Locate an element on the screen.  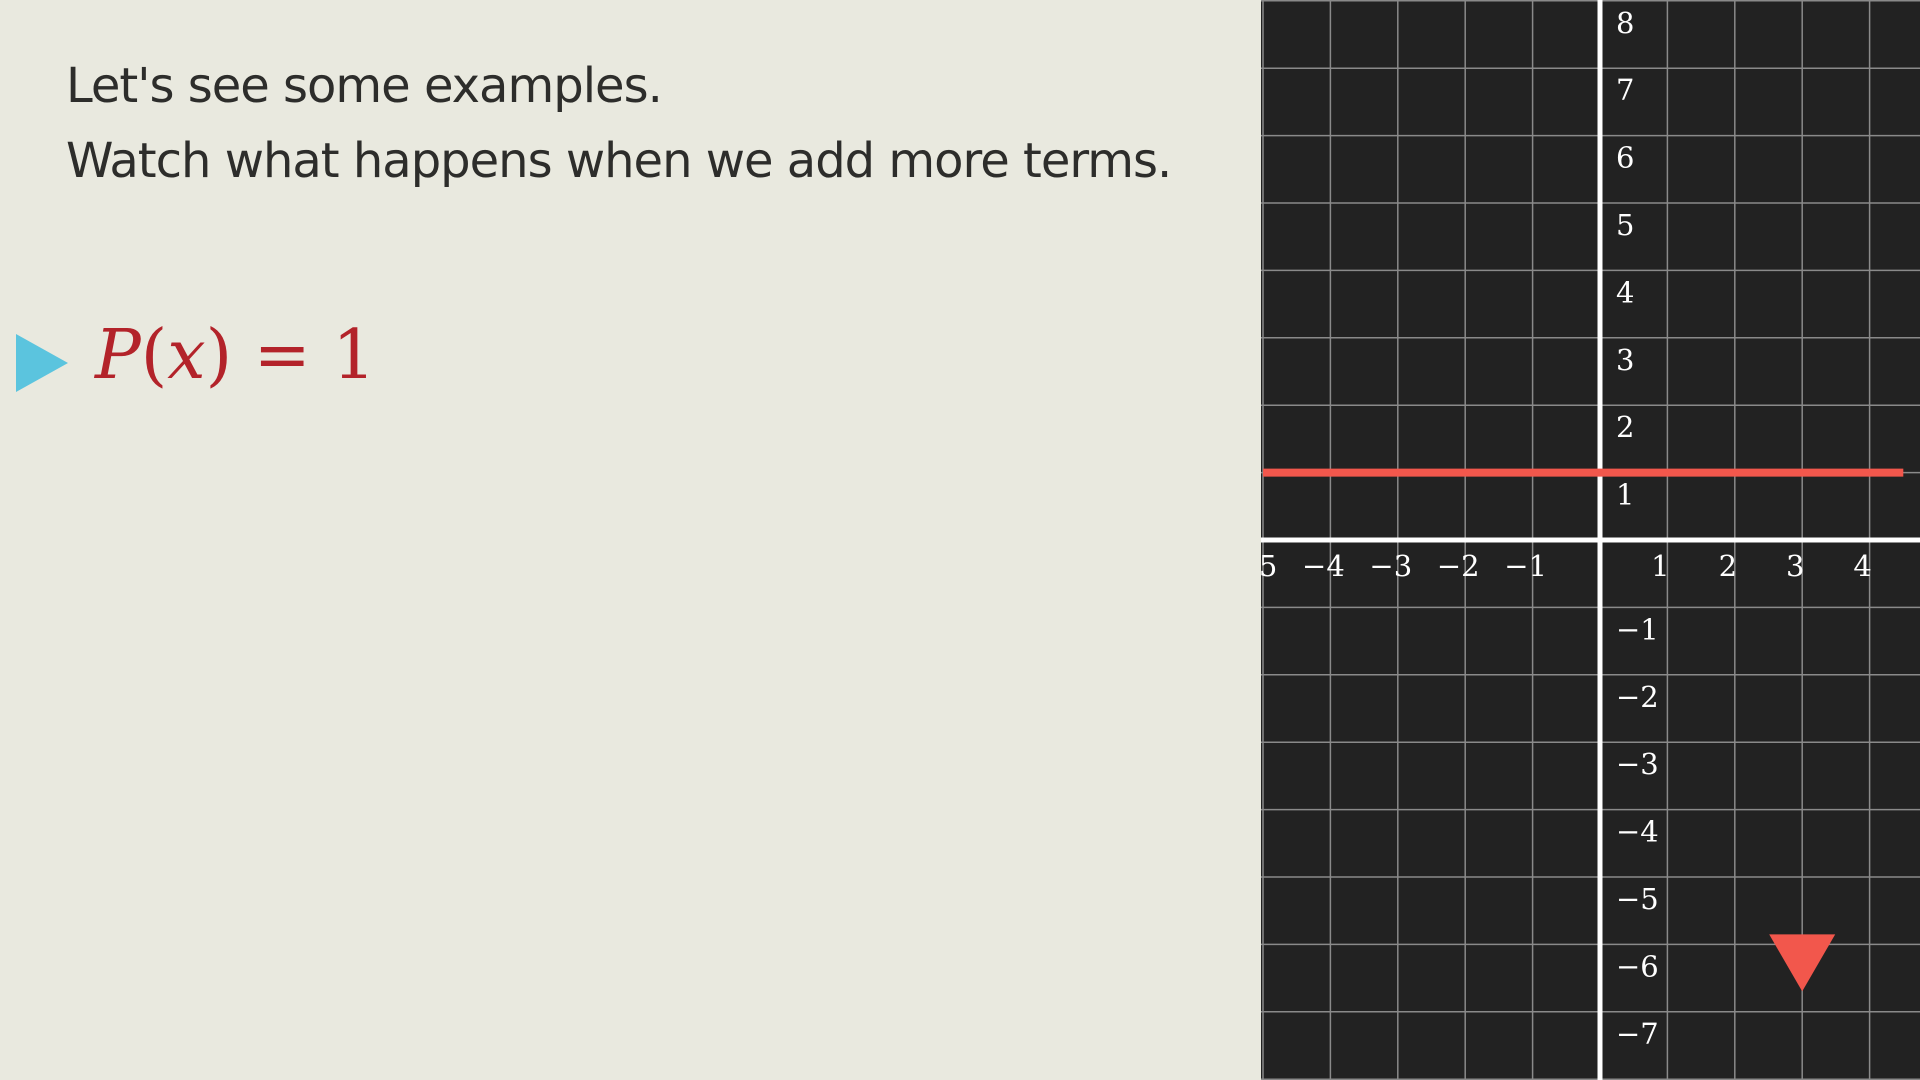
x-tick-label: −5 is located at coordinates (1269, 566).